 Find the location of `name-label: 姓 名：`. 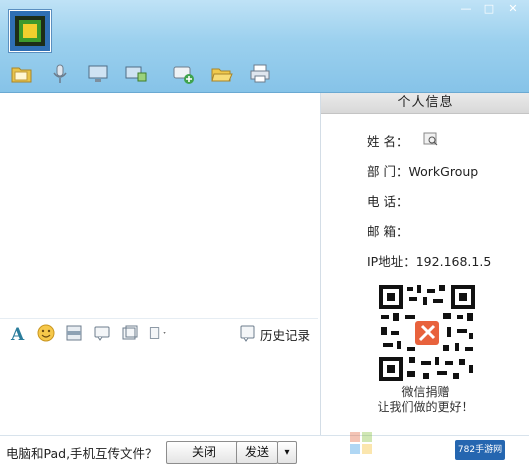

name-label: 姓 名： is located at coordinates (388, 141).